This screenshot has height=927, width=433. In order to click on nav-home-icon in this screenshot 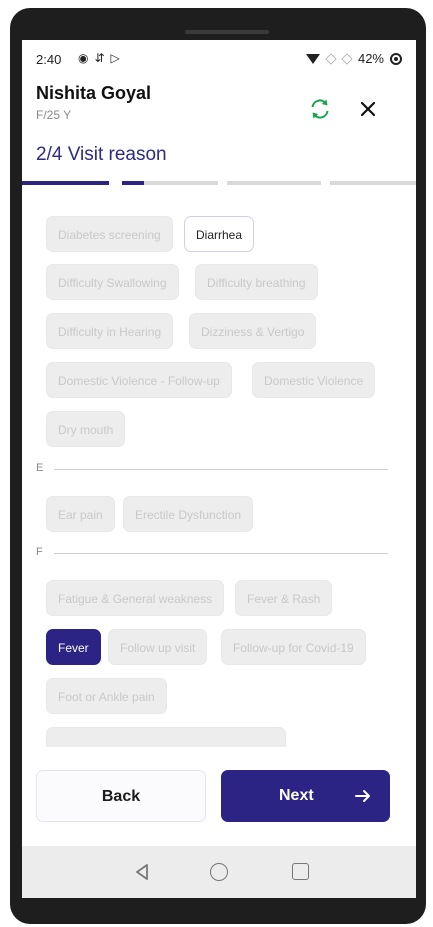, I will do `click(219, 872)`.